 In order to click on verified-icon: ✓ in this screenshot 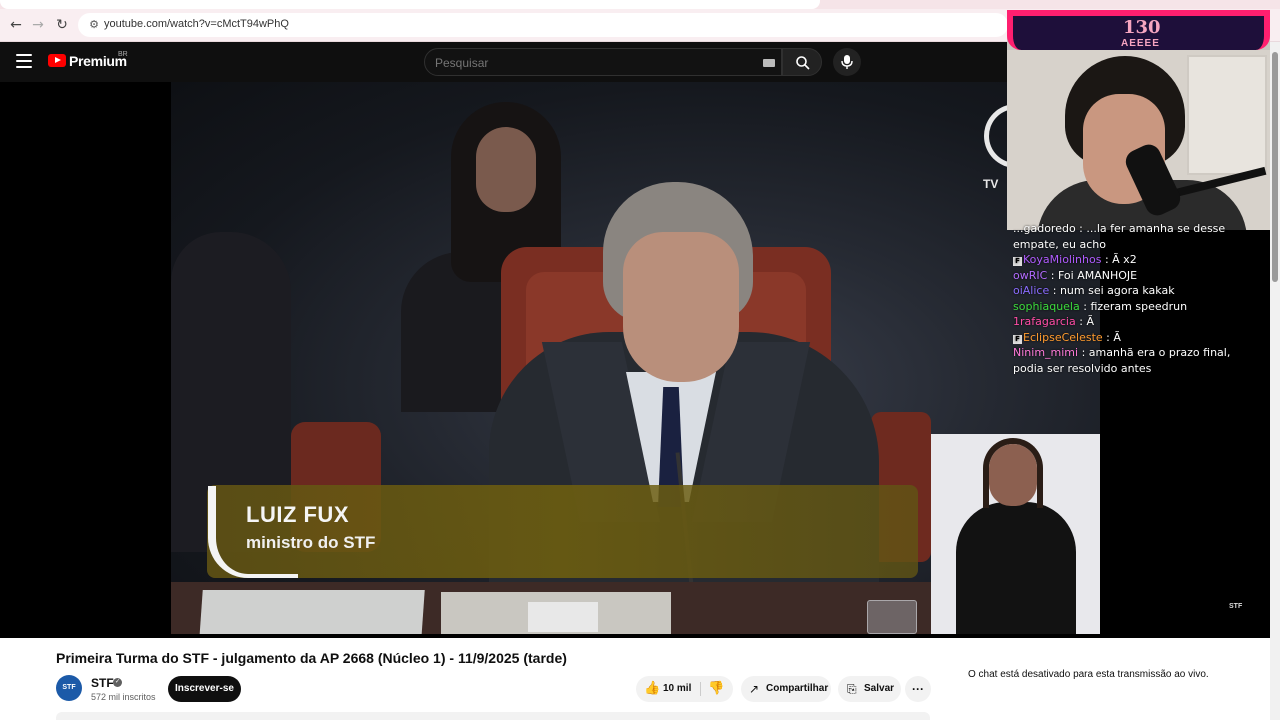, I will do `click(117, 682)`.